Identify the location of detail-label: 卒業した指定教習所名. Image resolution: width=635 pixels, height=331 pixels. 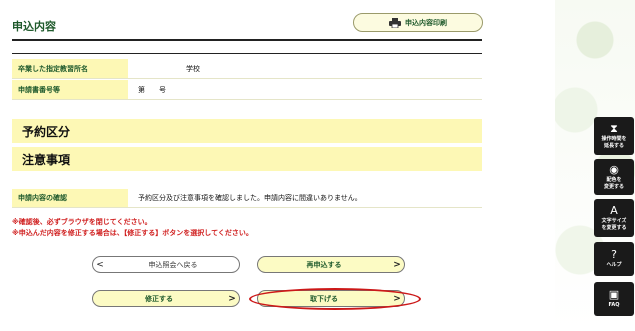
(70, 68).